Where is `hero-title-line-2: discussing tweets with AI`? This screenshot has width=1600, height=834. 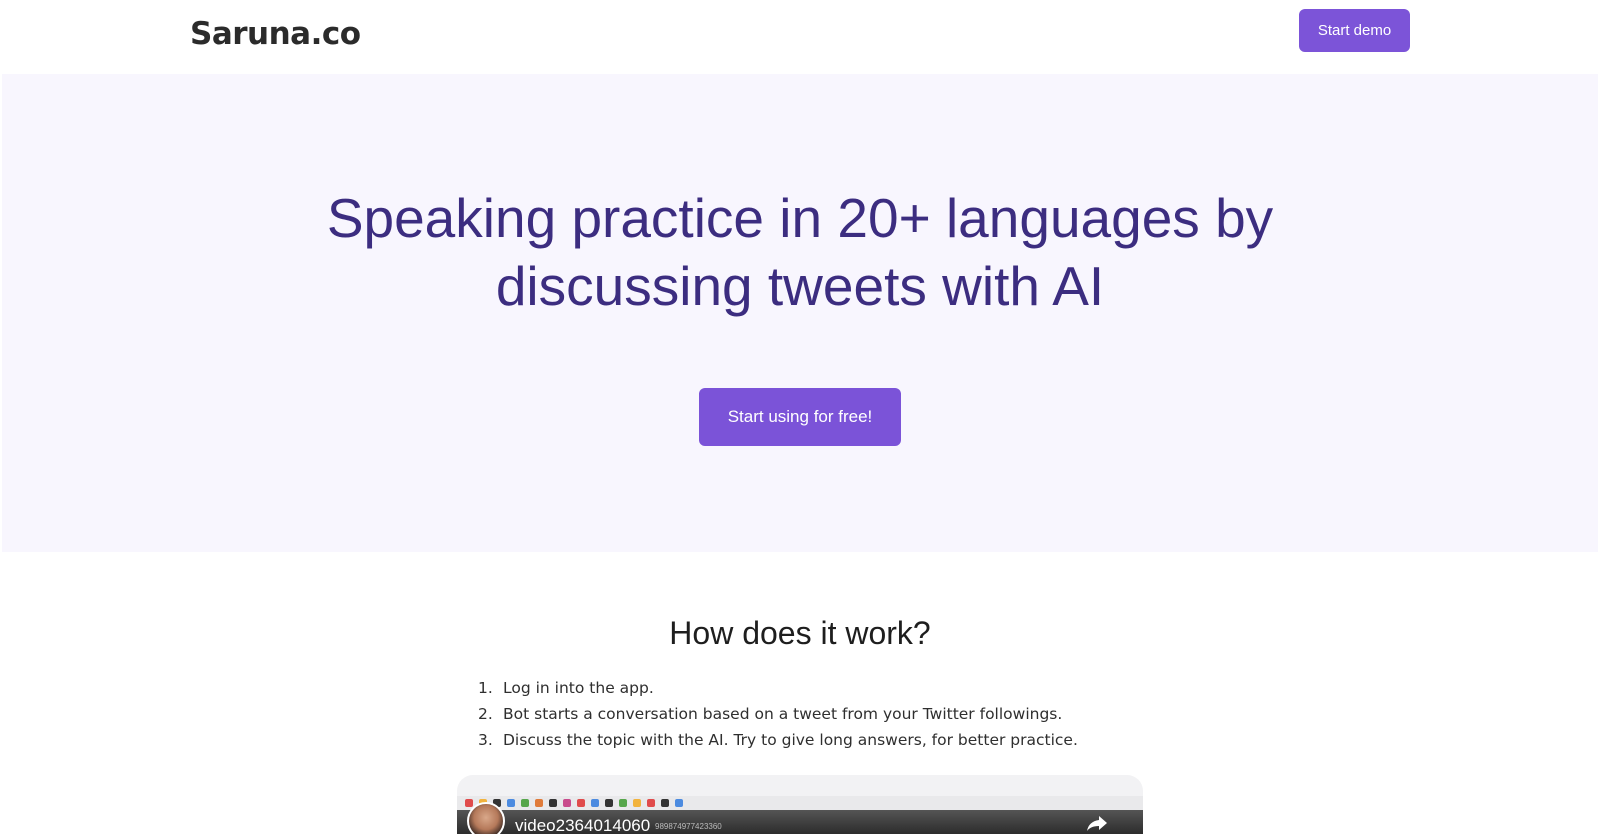
hero-title-line-2: discussing tweets with AI is located at coordinates (800, 286).